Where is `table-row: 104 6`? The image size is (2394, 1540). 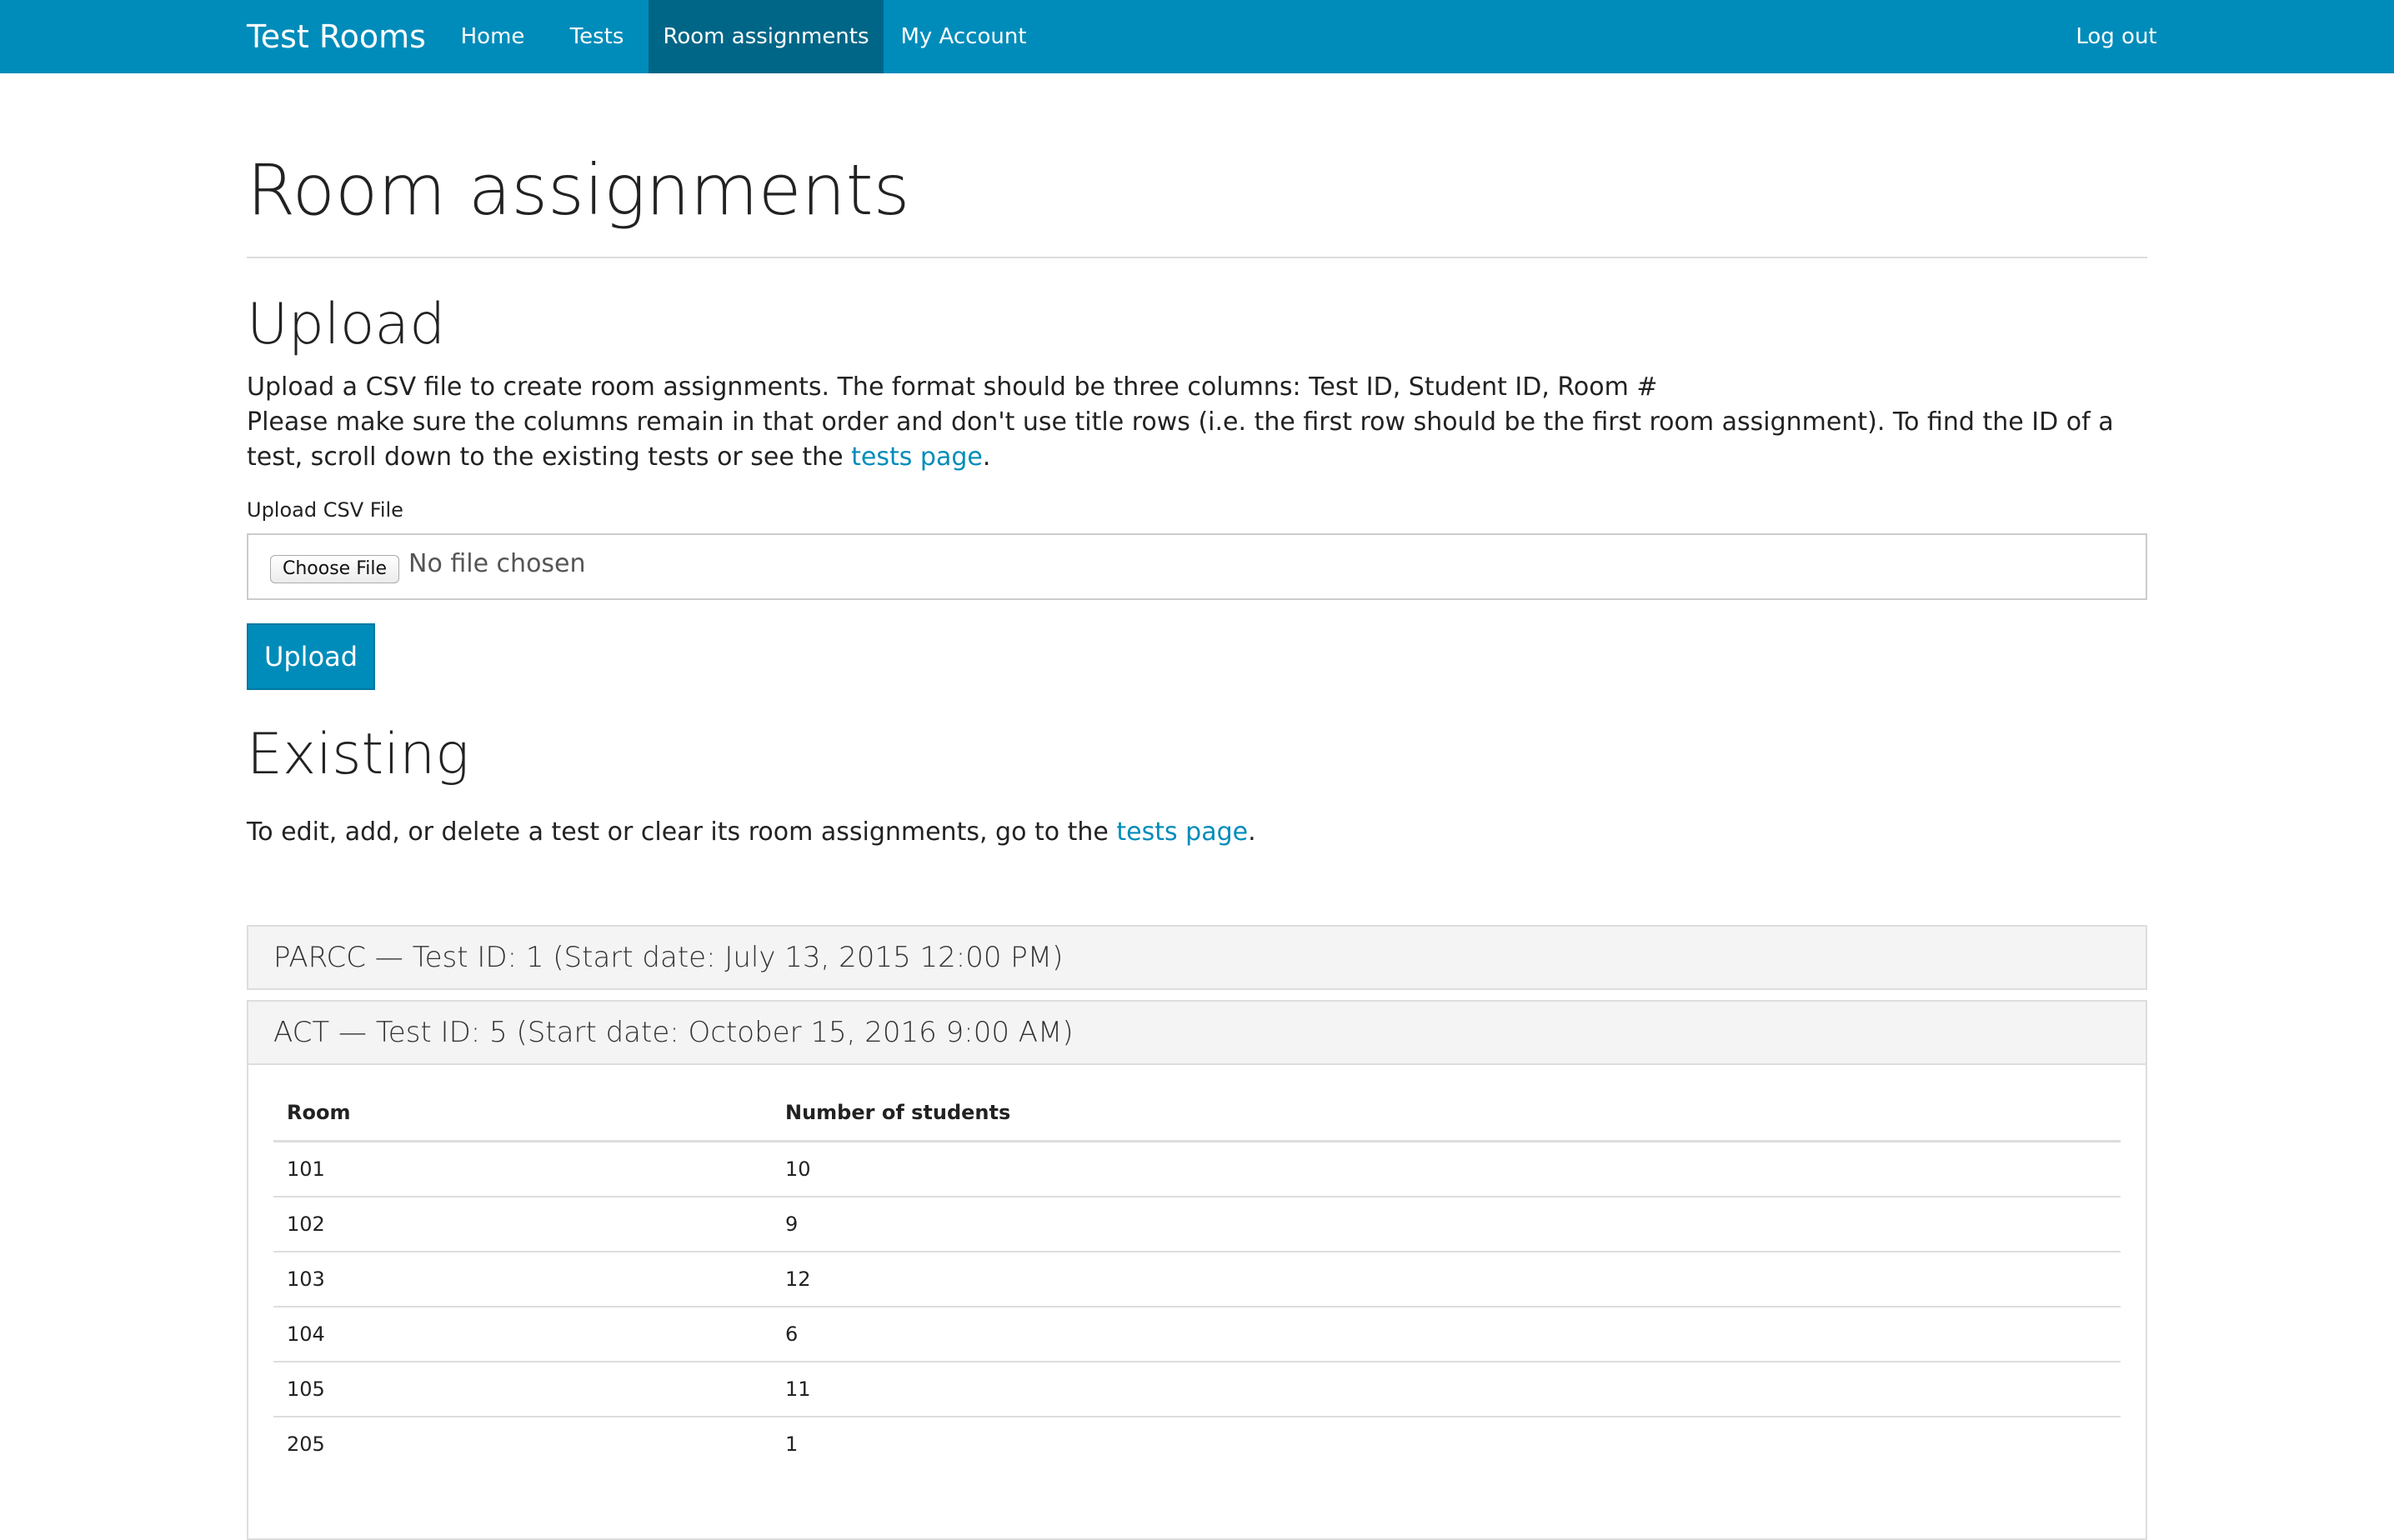
table-row: 104 6 is located at coordinates (1197, 1334).